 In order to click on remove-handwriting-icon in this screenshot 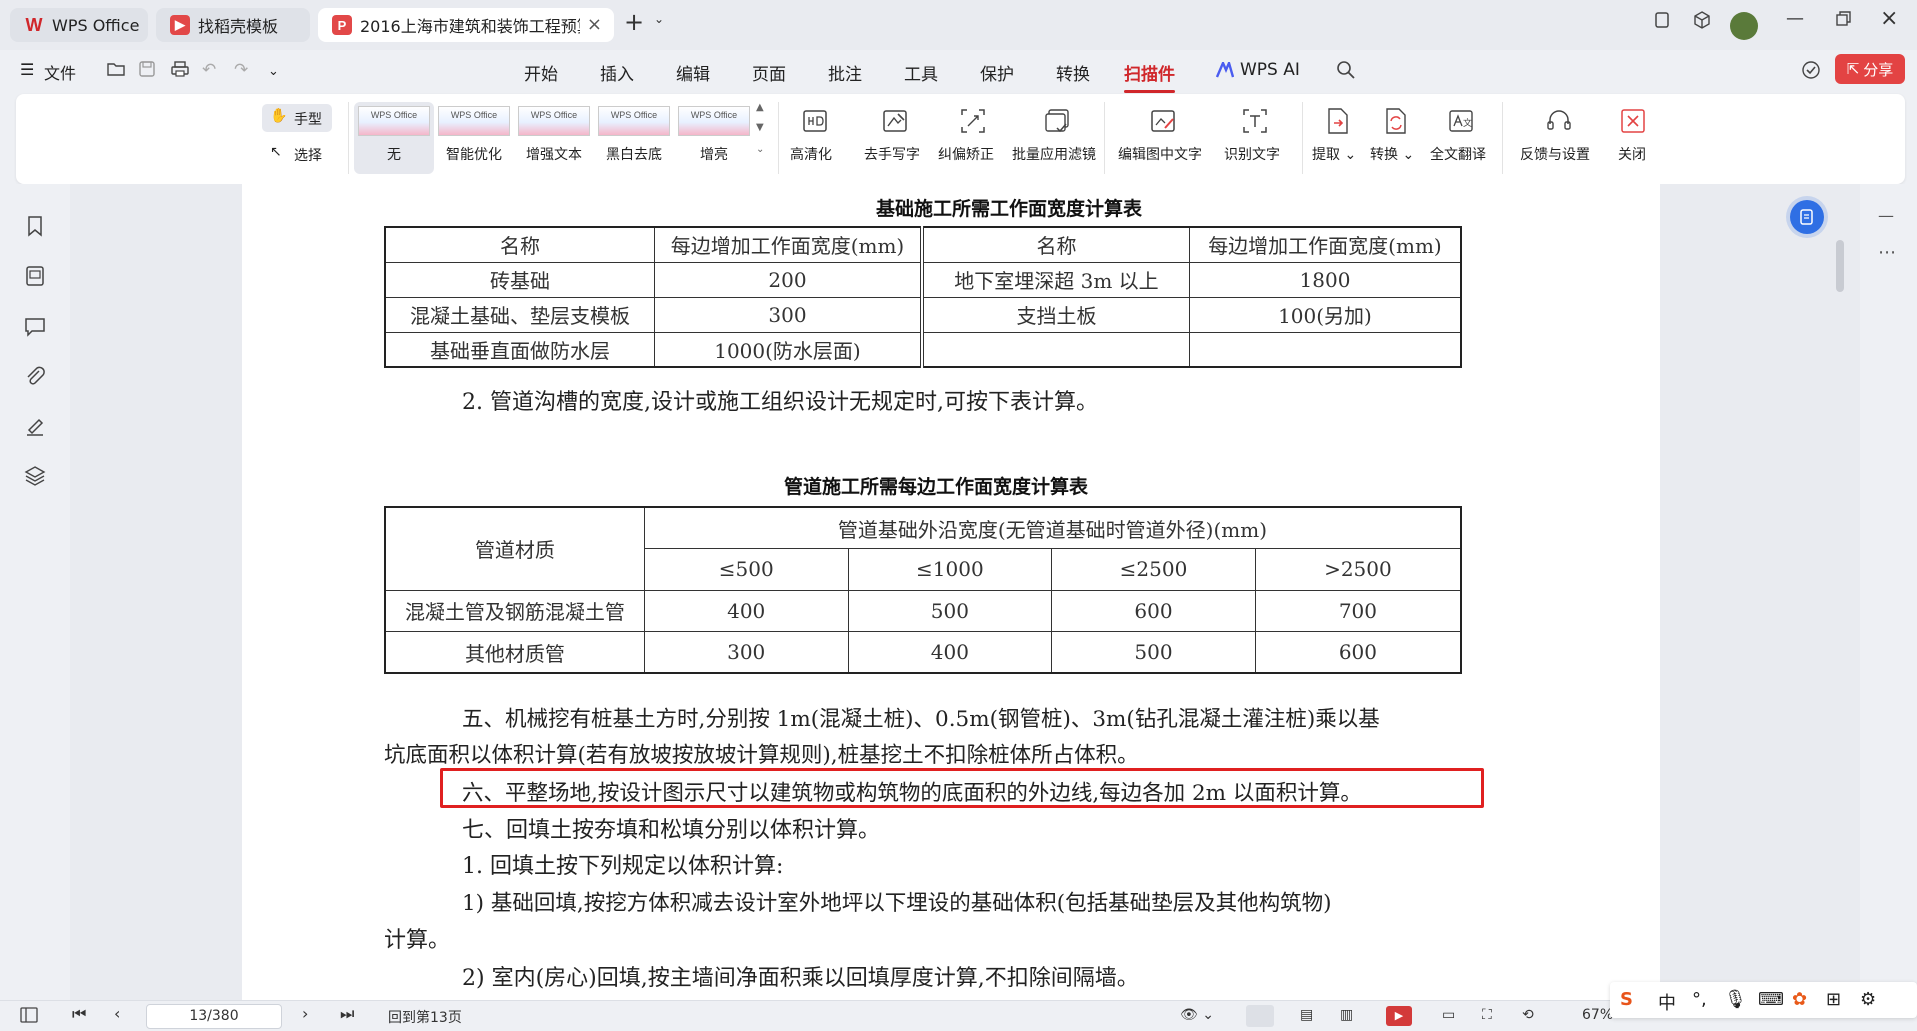, I will do `click(895, 121)`.